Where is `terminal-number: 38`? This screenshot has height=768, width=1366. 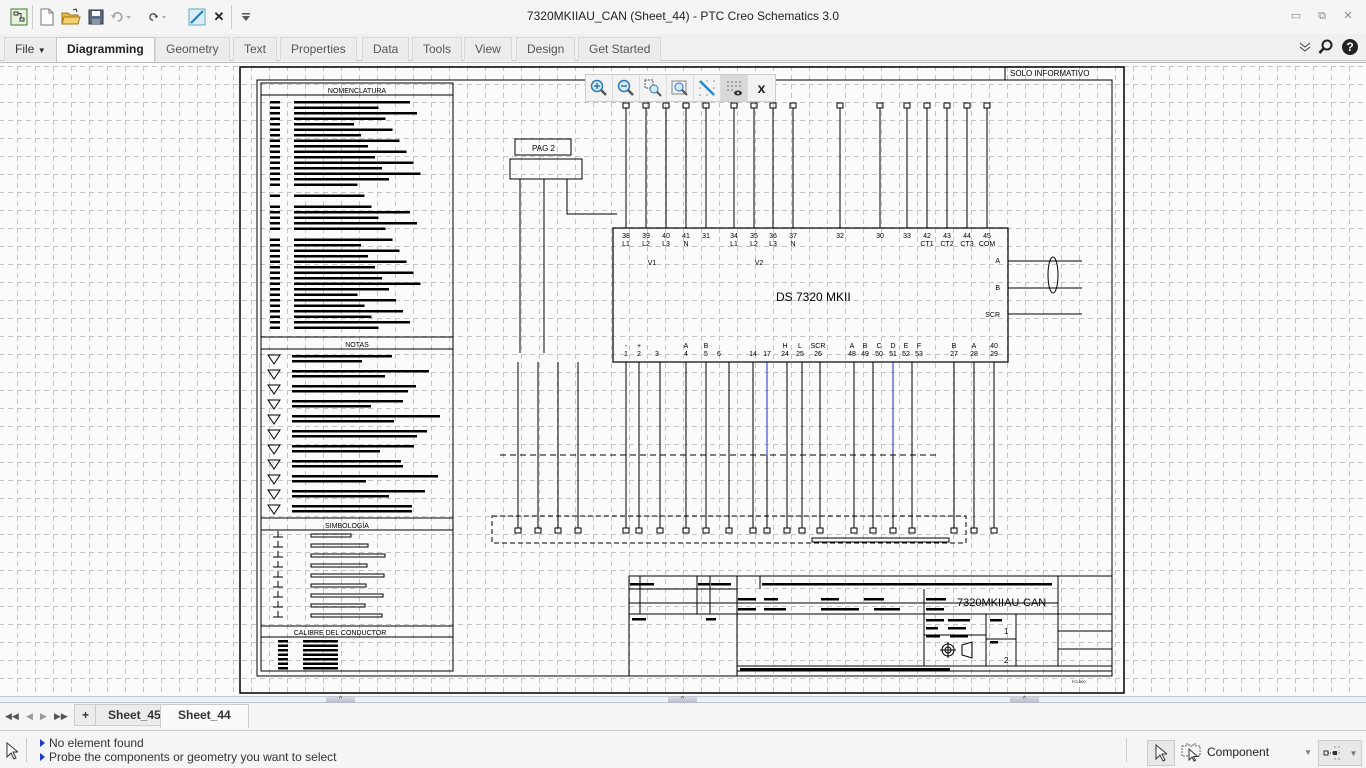
terminal-number: 38 is located at coordinates (626, 236).